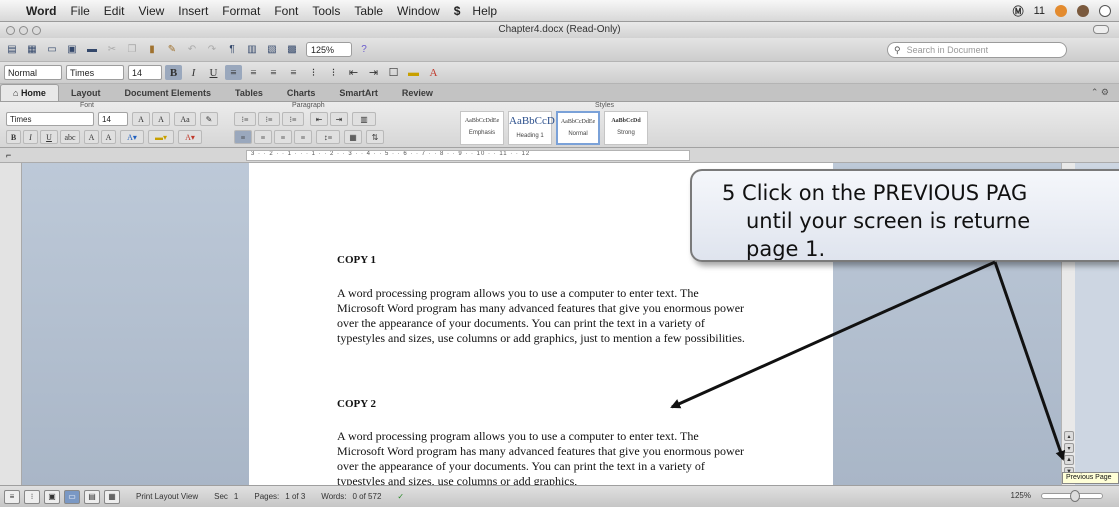 This screenshot has width=1119, height=507. Describe the element at coordinates (373, 72) in the screenshot. I see `increase-indent-icon: ⇥` at that location.